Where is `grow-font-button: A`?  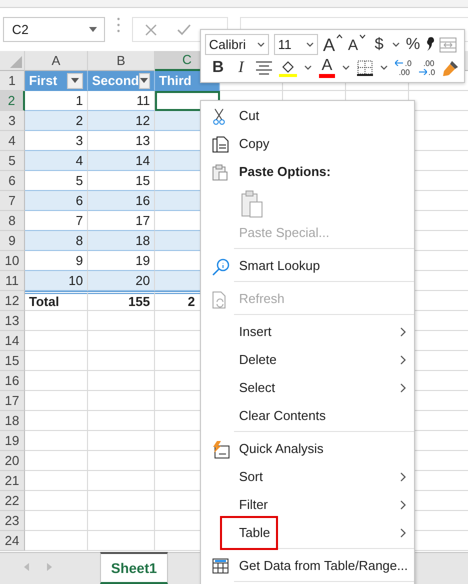
grow-font-button: A is located at coordinates (333, 44).